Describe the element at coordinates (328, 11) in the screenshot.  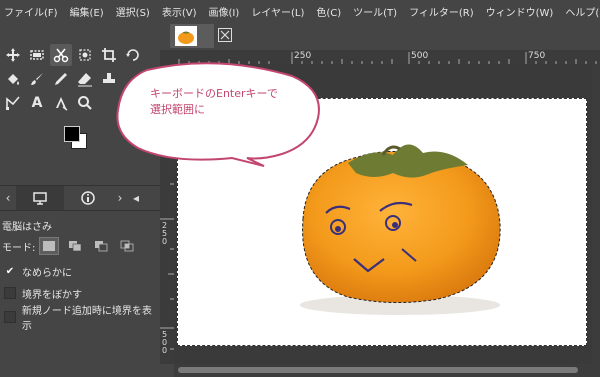
I see `menu-colors: 色(C)` at that location.